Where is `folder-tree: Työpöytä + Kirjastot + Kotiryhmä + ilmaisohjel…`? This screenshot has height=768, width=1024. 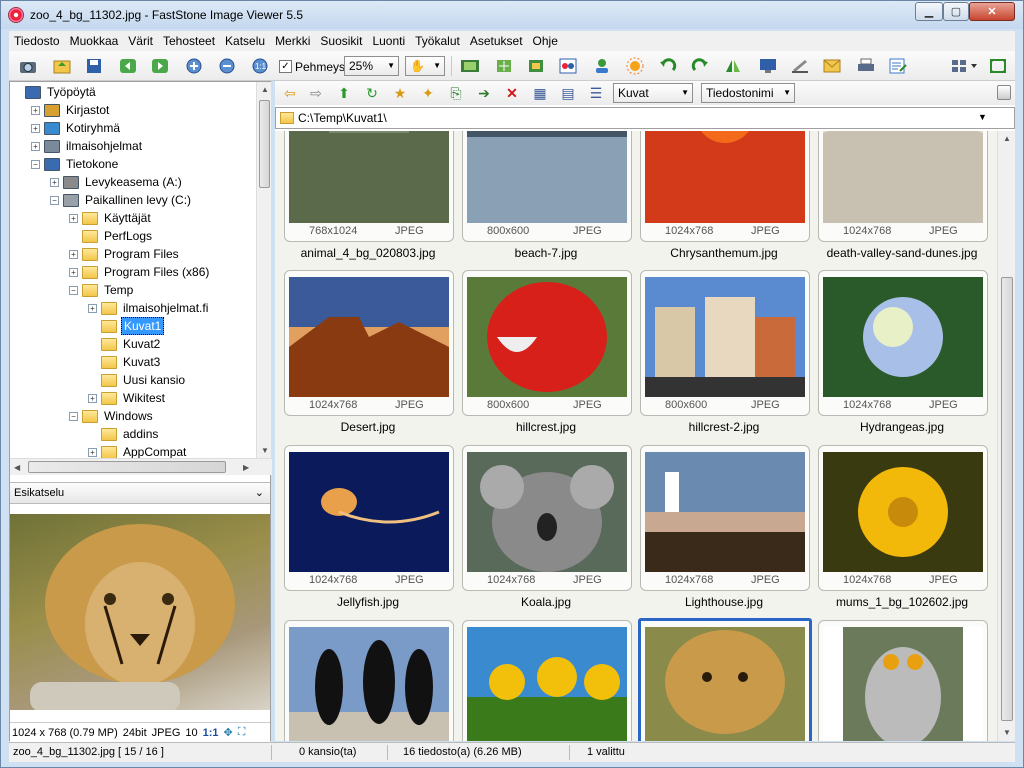
folder-tree: Työpöytä + Kirjastot + Kotiryhmä + ilmaisohjel… is located at coordinates (133, 270).